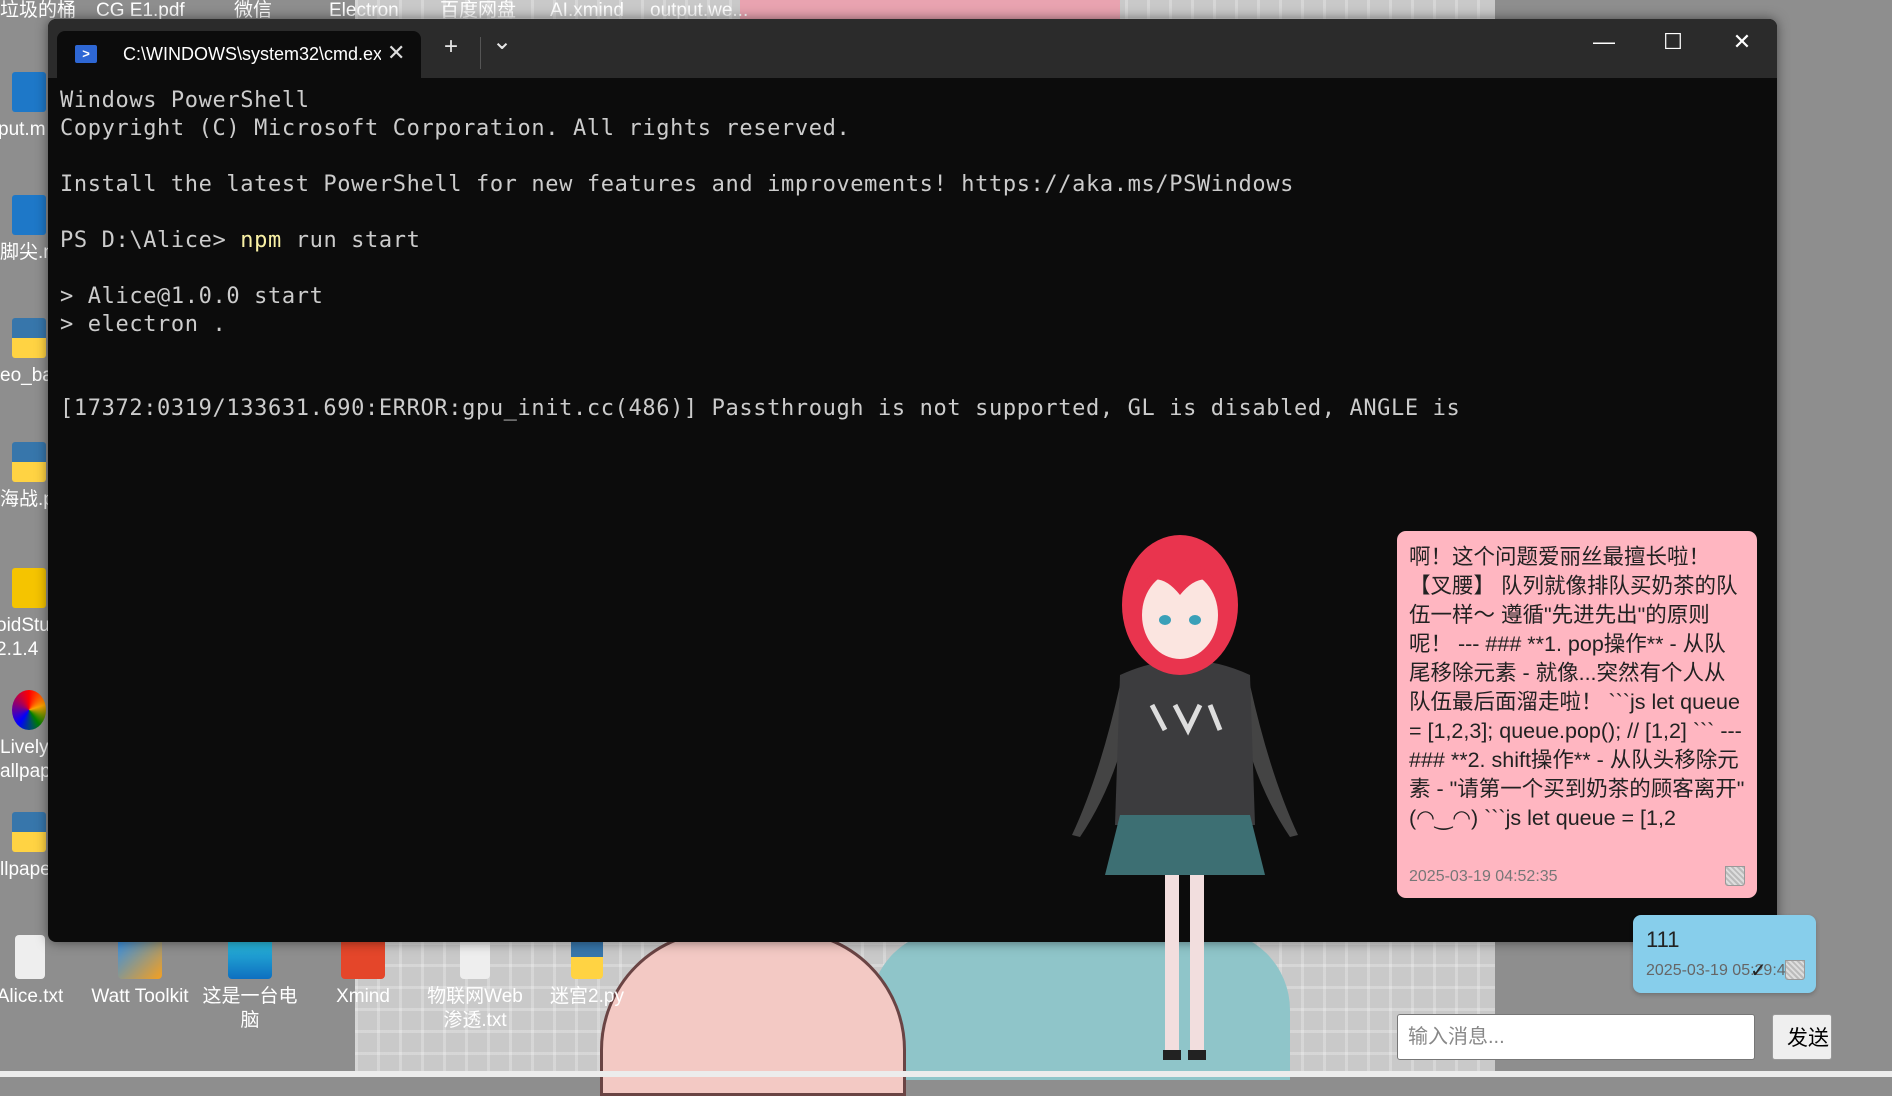  What do you see at coordinates (192, 296) in the screenshot?
I see `console-line: > Alice@1.0.0 start` at bounding box center [192, 296].